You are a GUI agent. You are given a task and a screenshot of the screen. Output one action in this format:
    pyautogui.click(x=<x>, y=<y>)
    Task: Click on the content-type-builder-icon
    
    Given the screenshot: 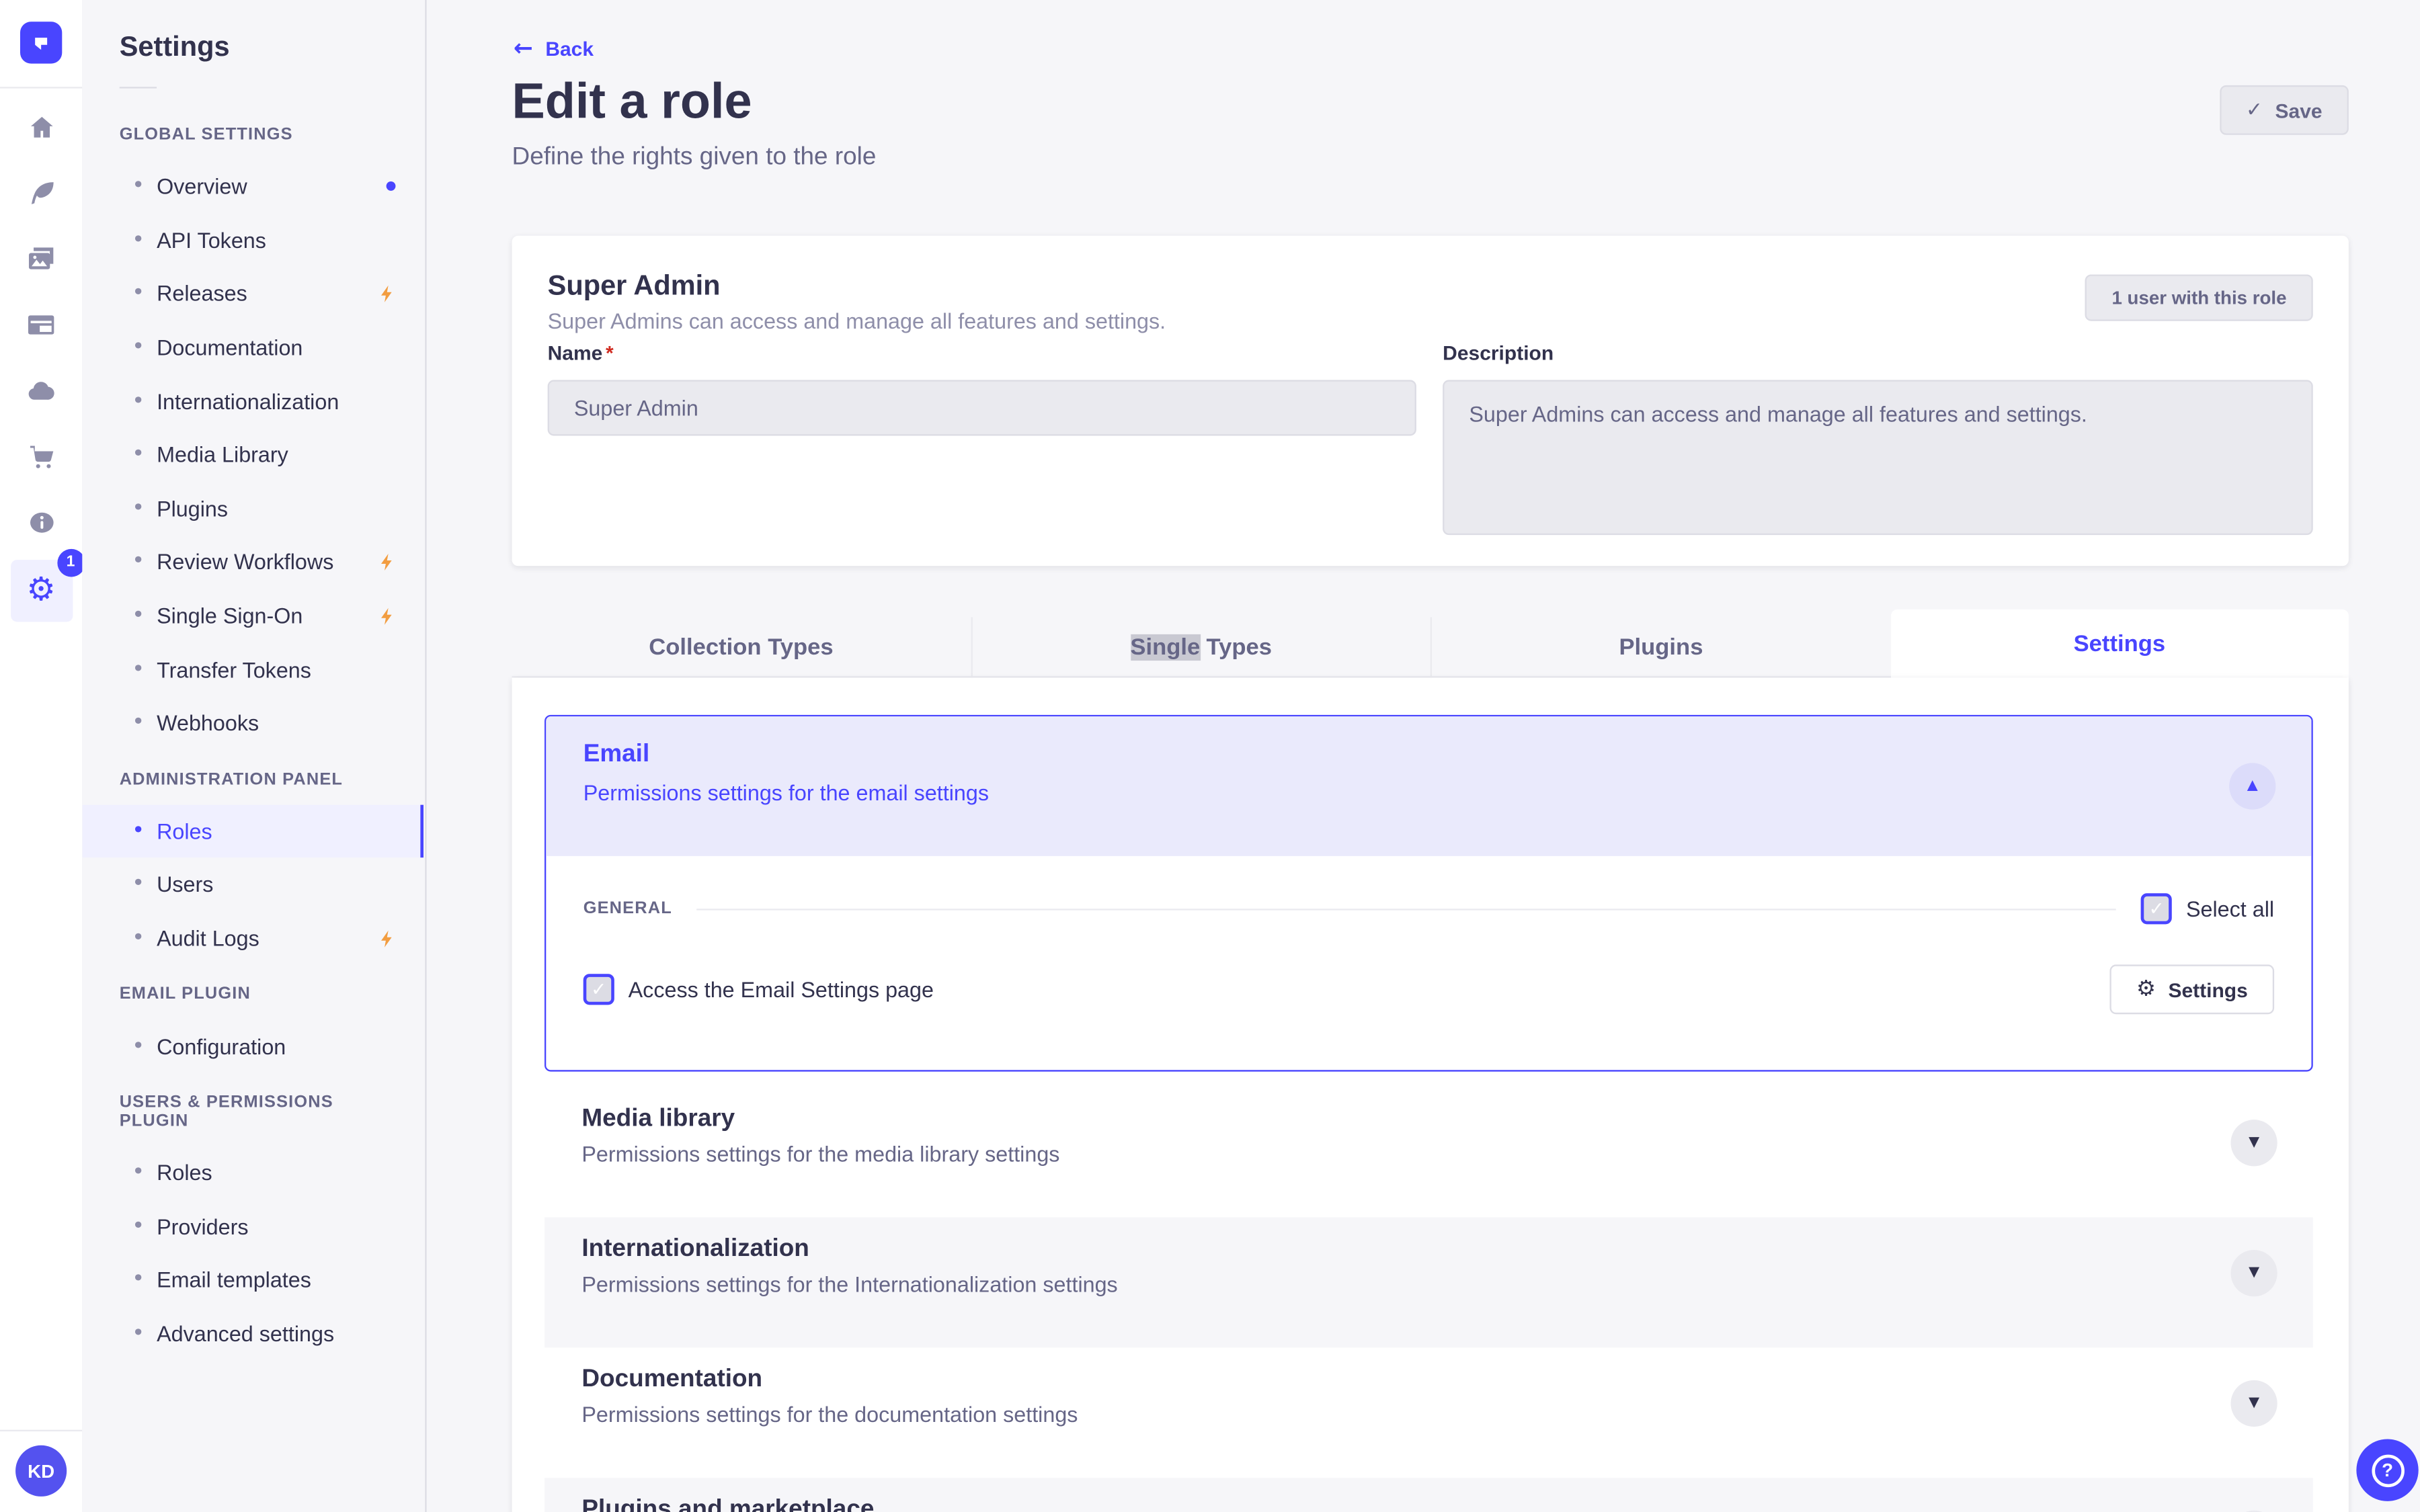 What is the action you would take?
    pyautogui.click(x=41, y=193)
    